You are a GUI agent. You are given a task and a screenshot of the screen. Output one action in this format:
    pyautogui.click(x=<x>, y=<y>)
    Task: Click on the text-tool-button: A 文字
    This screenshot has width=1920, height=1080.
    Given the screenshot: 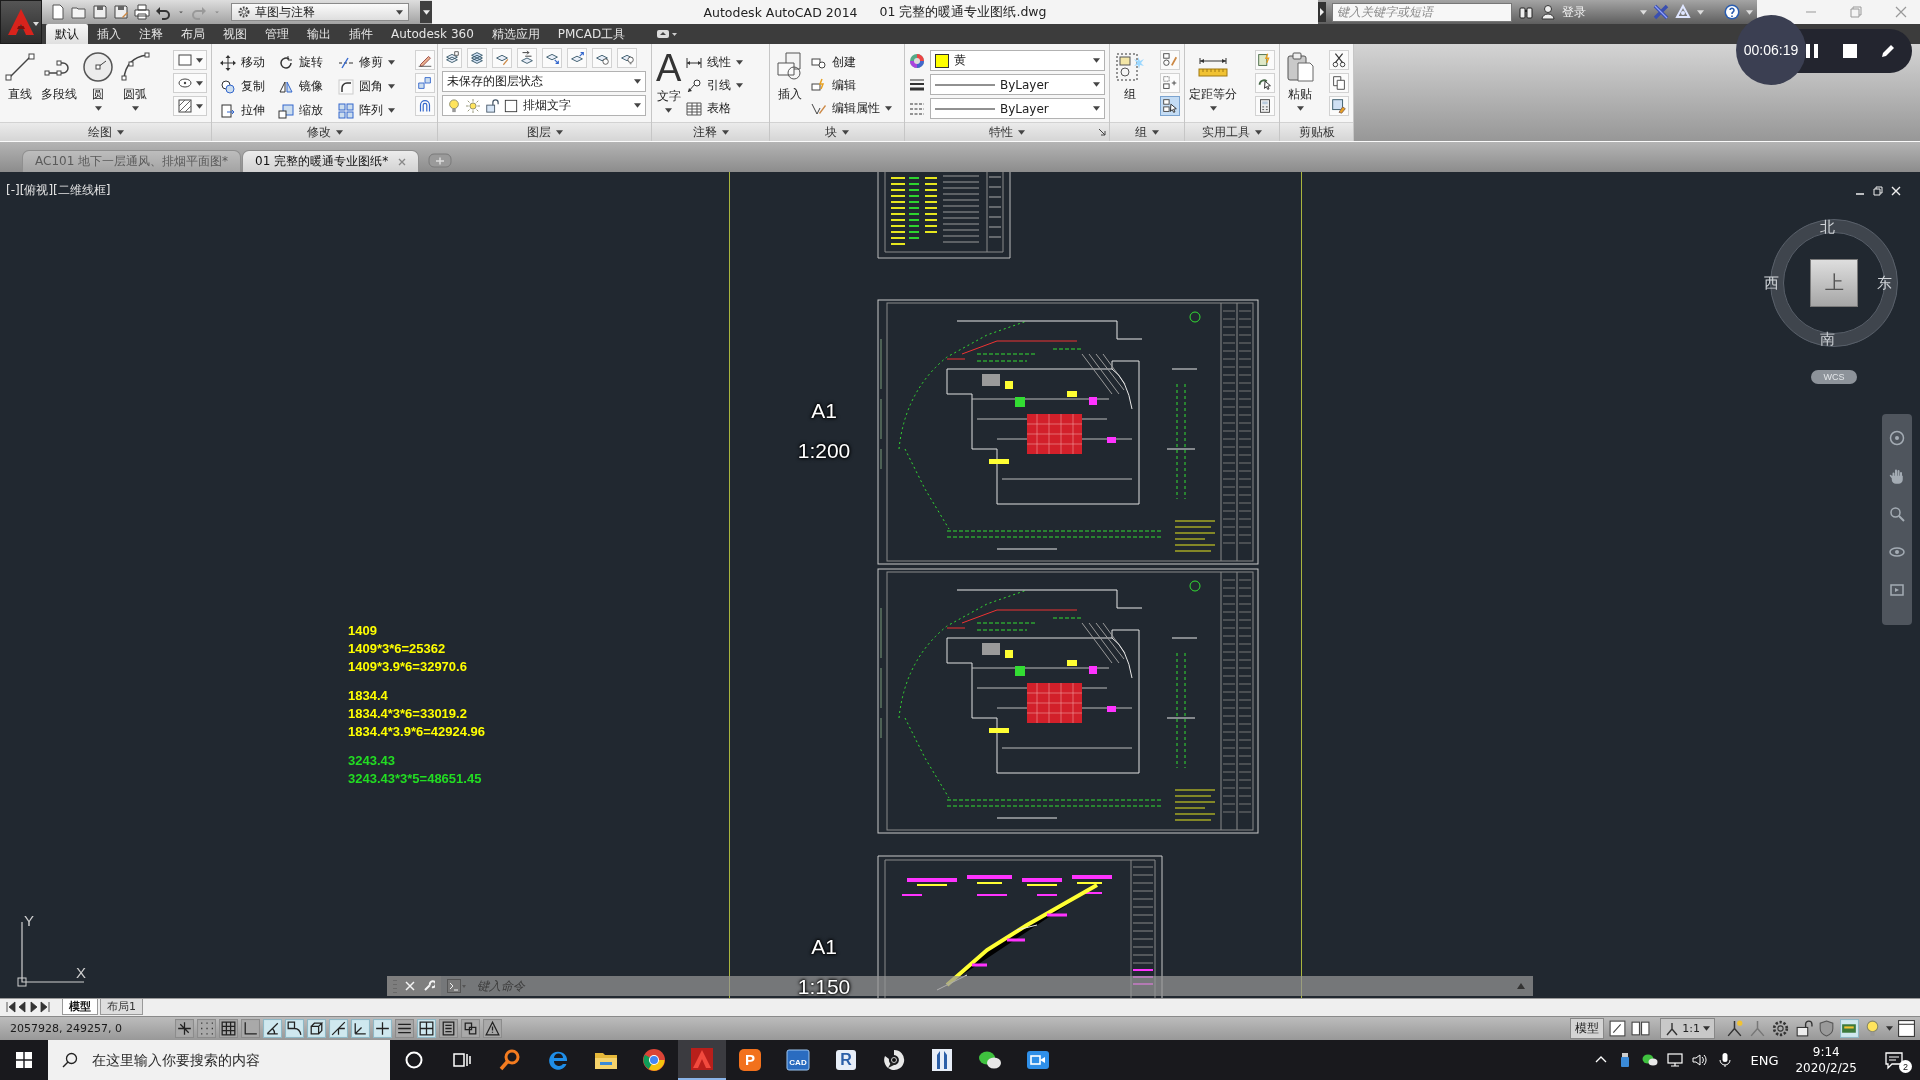 What is the action you would take?
    pyautogui.click(x=669, y=85)
    